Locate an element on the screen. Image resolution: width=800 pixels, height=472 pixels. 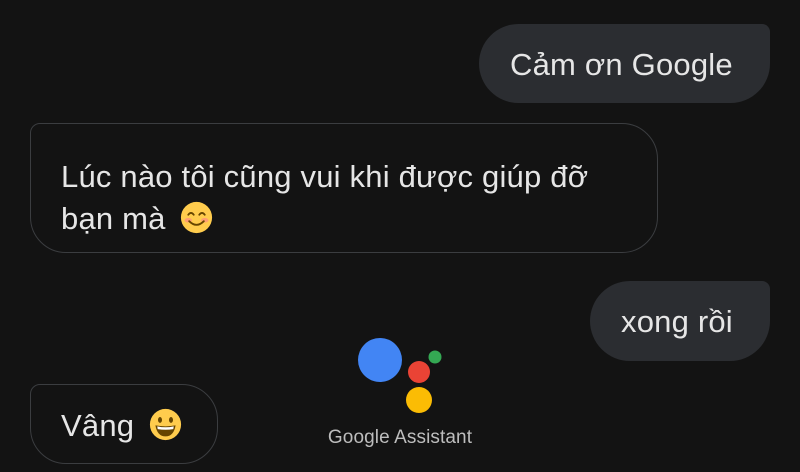
assistant-message-bubble: Vâng is located at coordinates (124, 424).